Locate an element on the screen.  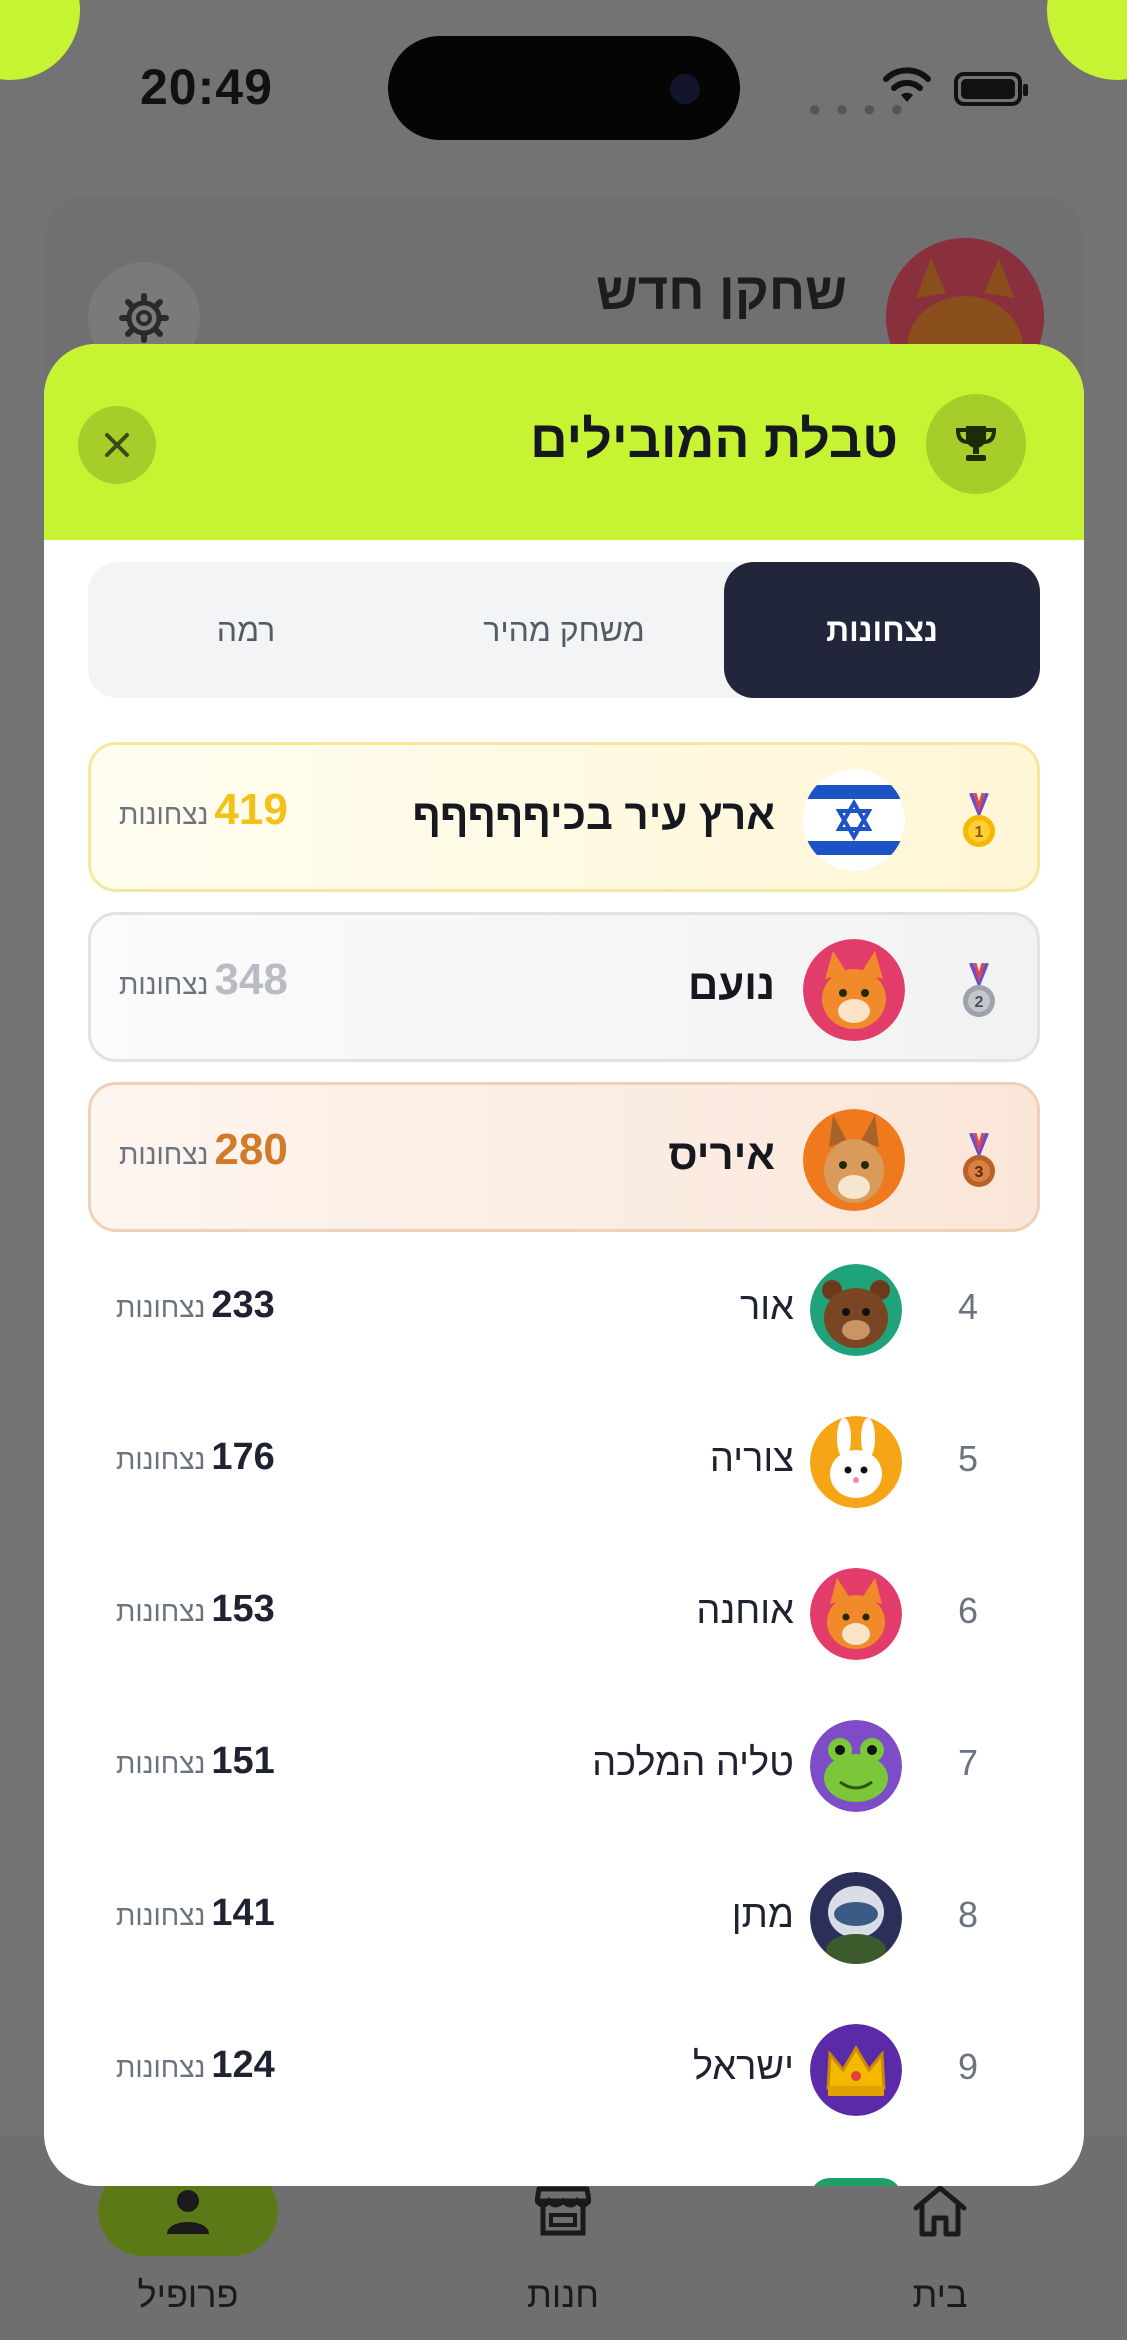
profile-name: שחקן חדש is located at coordinates (721, 292).